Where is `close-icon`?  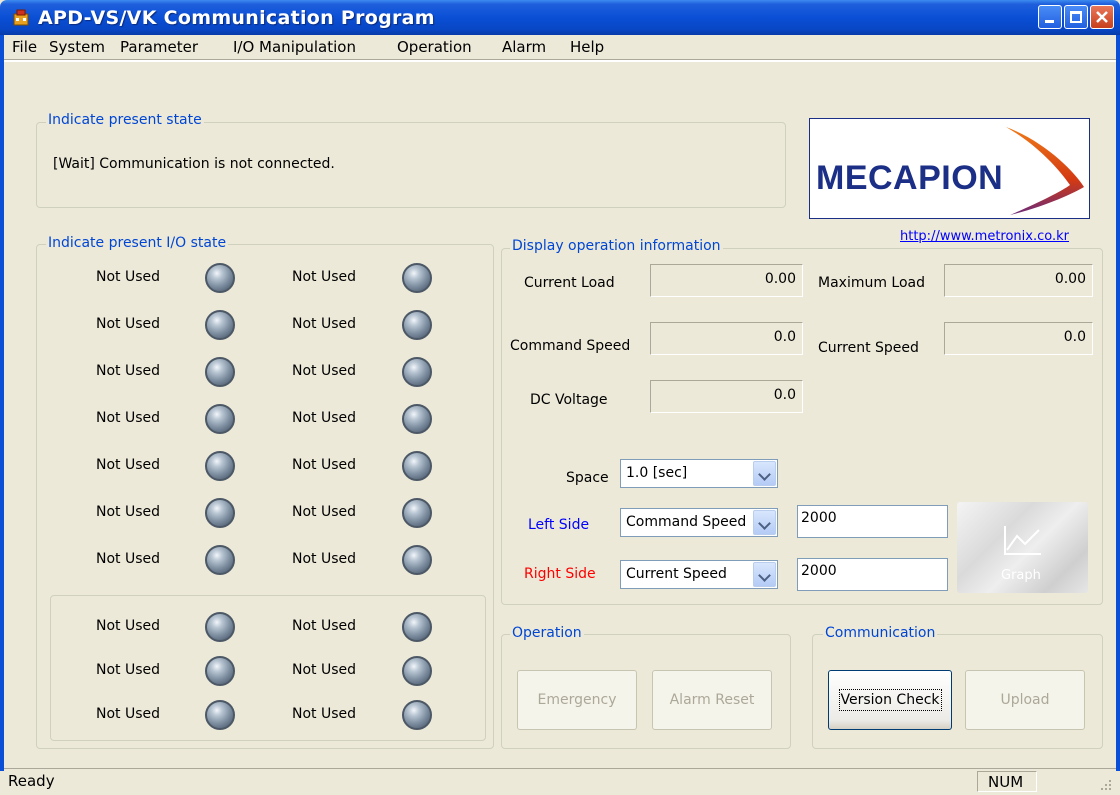 close-icon is located at coordinates (1102, 17).